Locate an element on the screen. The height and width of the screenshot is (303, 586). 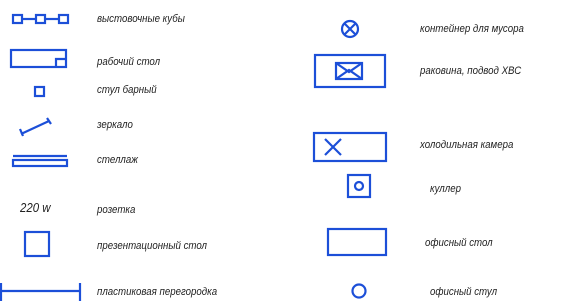
square-icon is located at coordinates (37, 244).